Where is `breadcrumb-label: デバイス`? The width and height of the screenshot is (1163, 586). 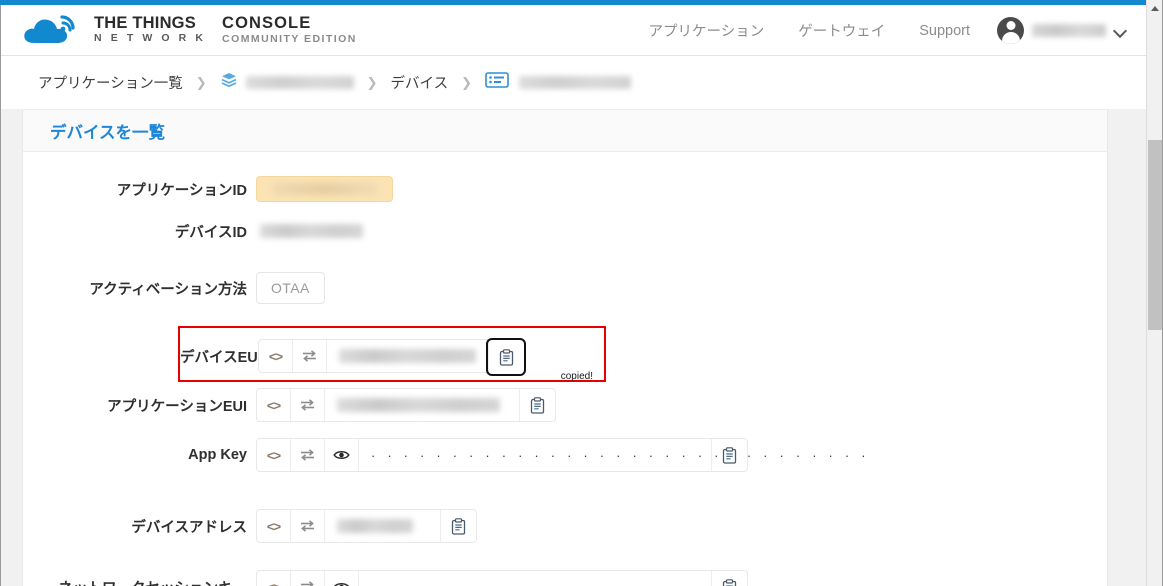 breadcrumb-label: デバイス is located at coordinates (420, 82).